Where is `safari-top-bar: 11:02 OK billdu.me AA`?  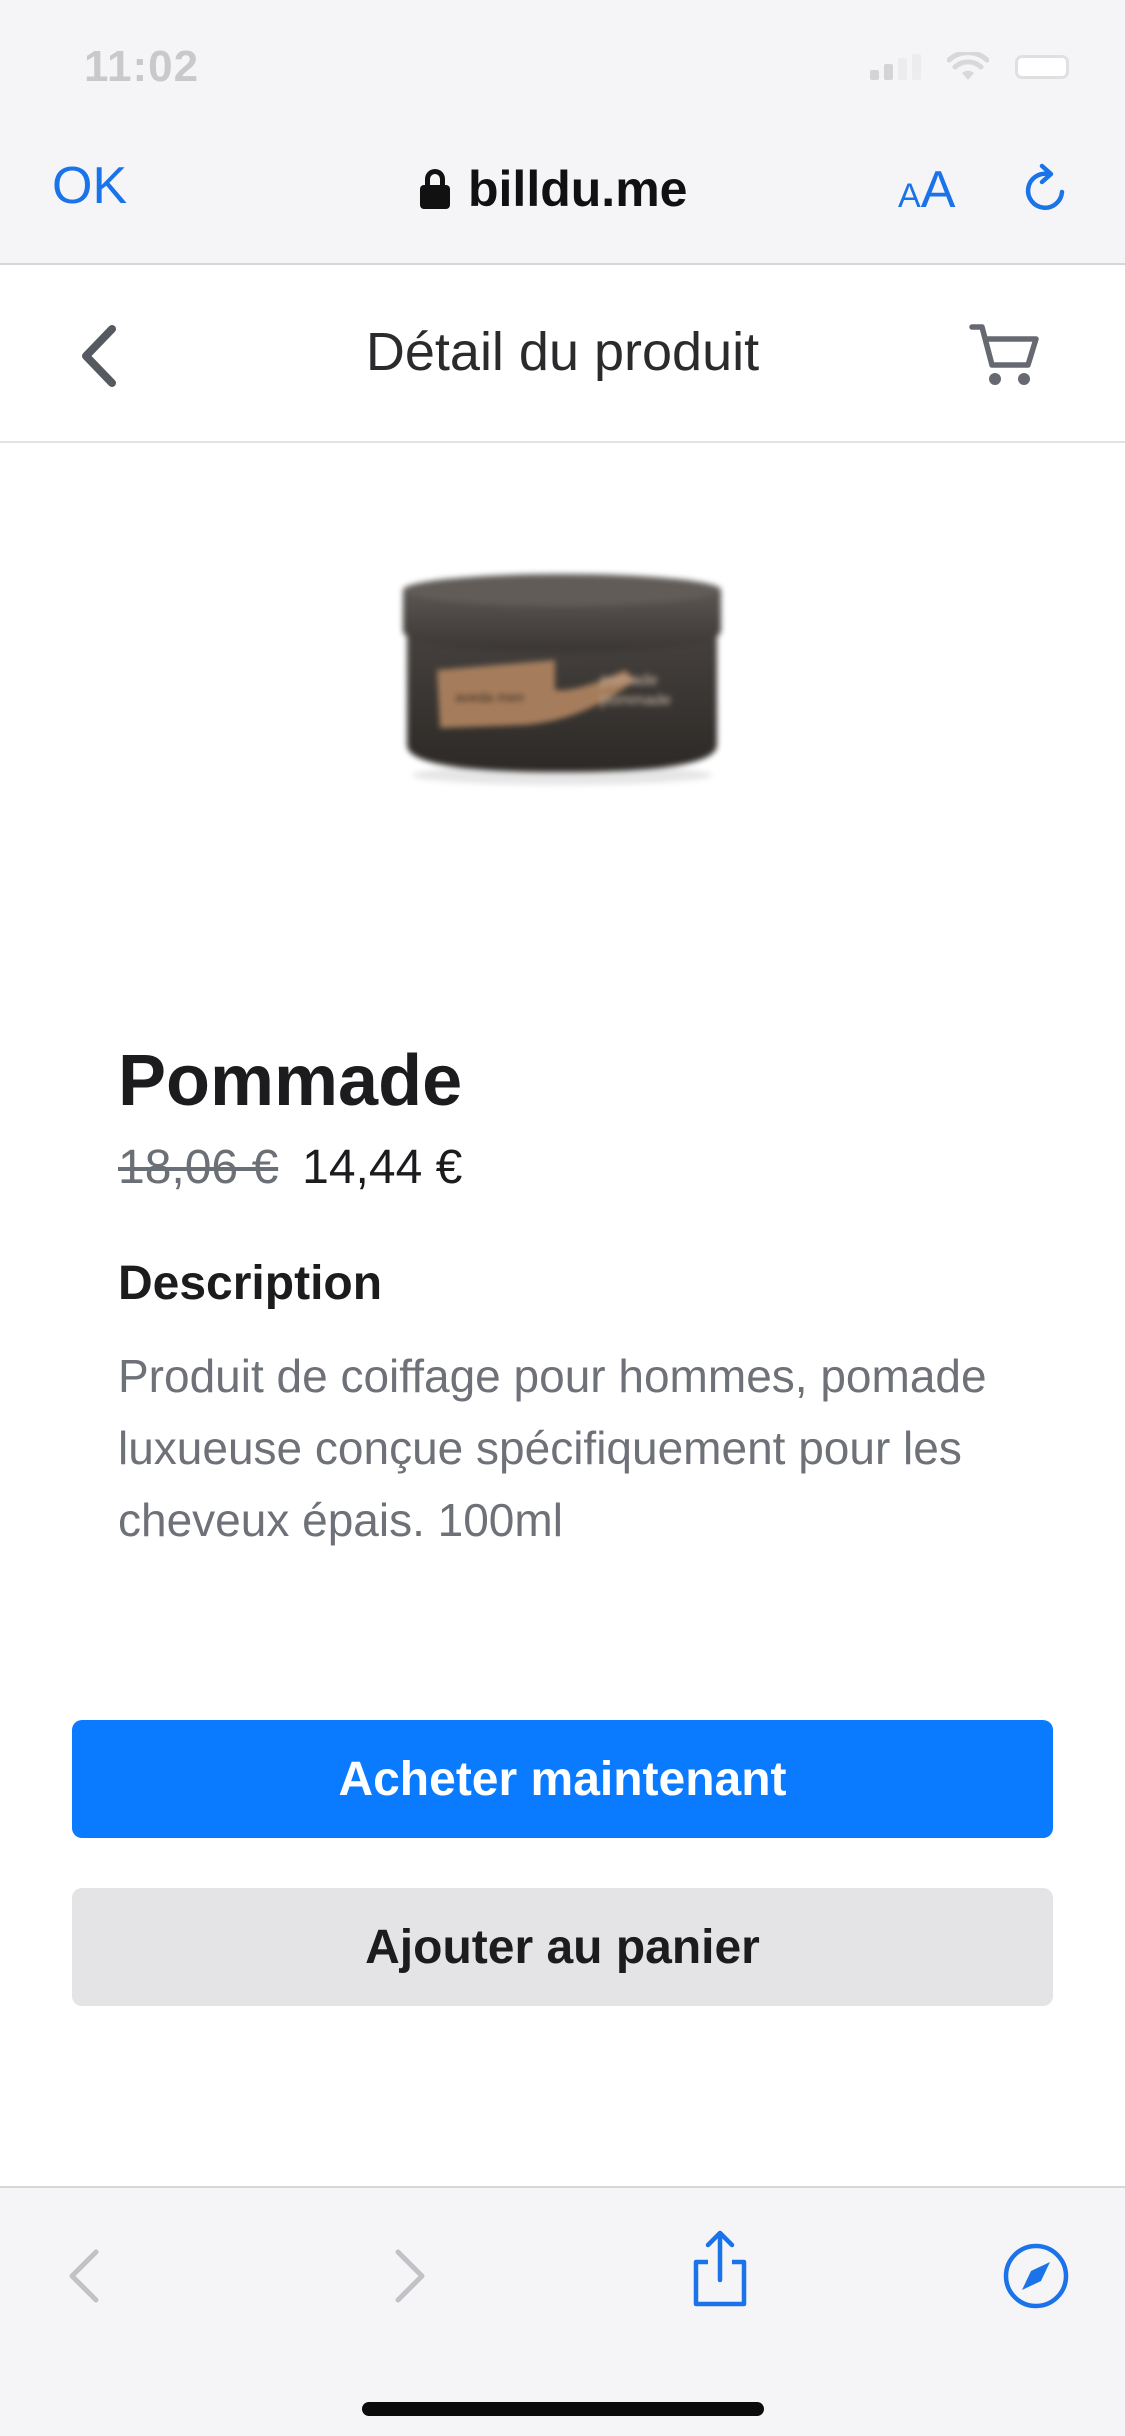 safari-top-bar: 11:02 OK billdu.me AA is located at coordinates (562, 132).